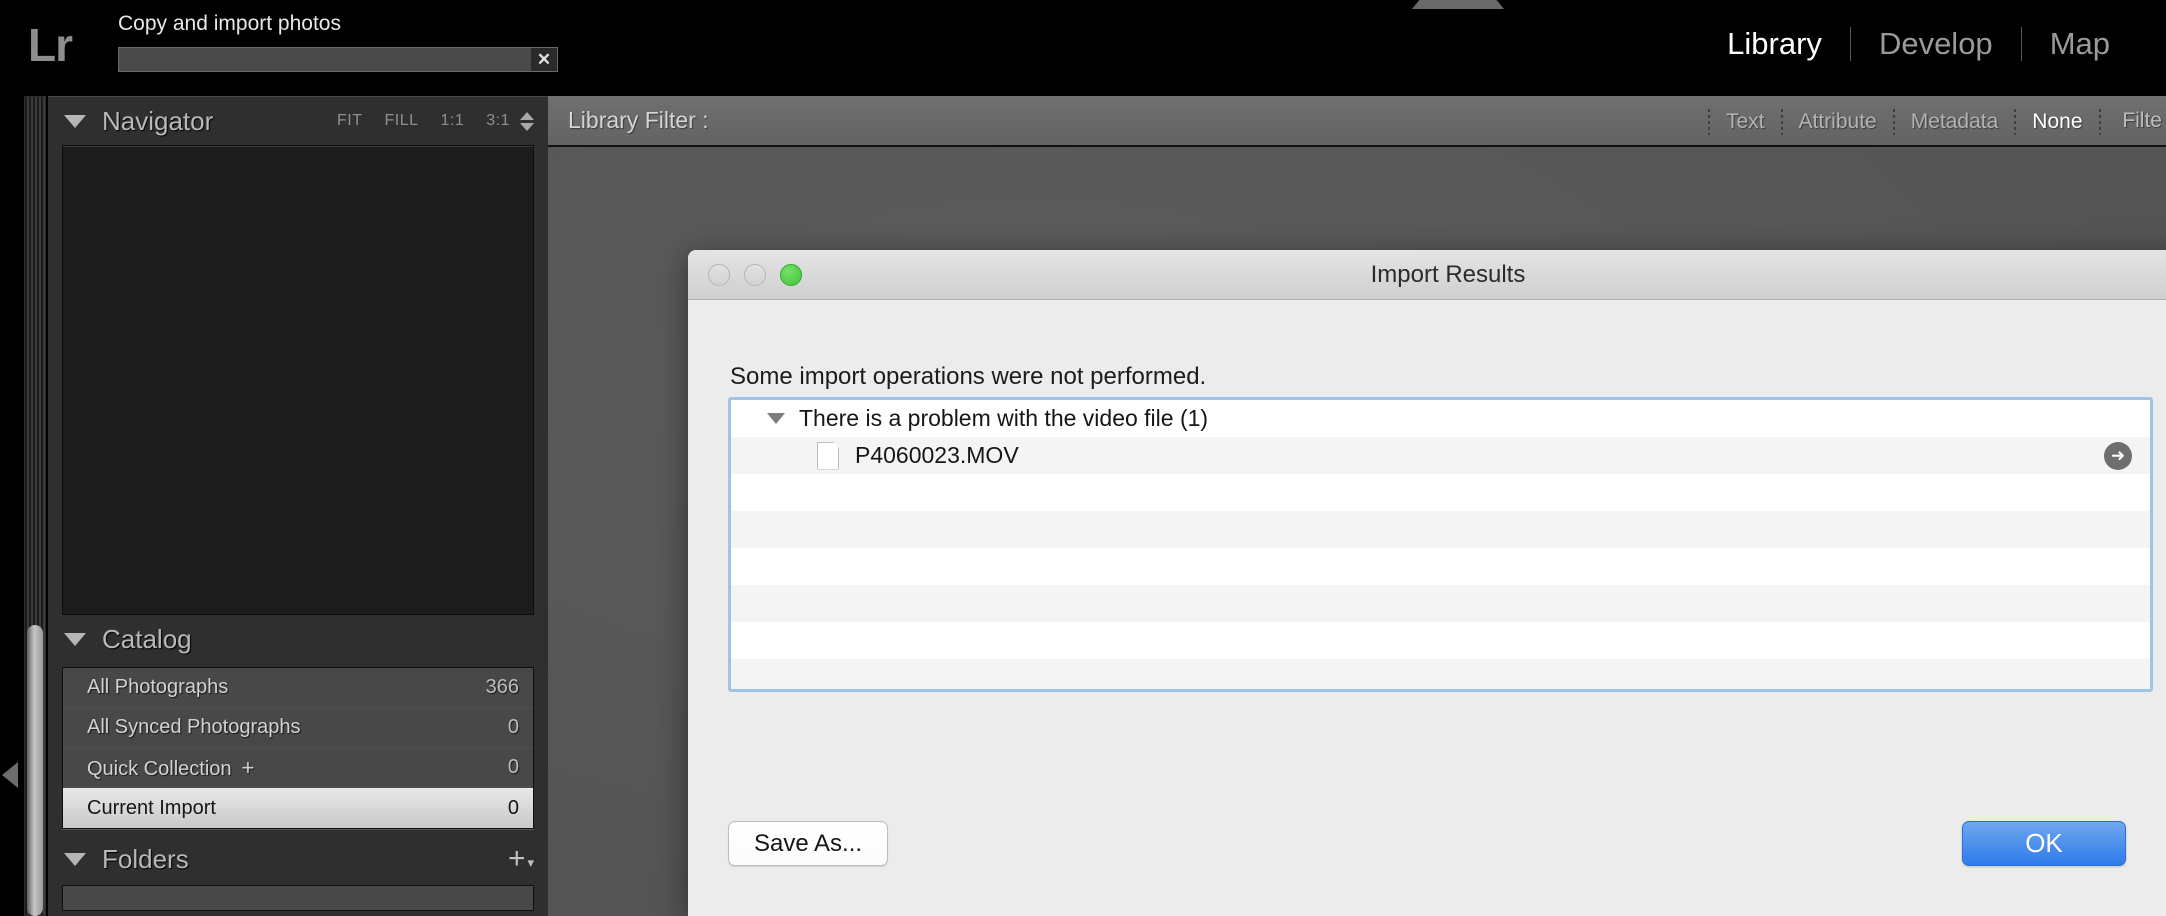 This screenshot has width=2166, height=916. I want to click on catalog-item-text: Quick Collection, so click(159, 768).